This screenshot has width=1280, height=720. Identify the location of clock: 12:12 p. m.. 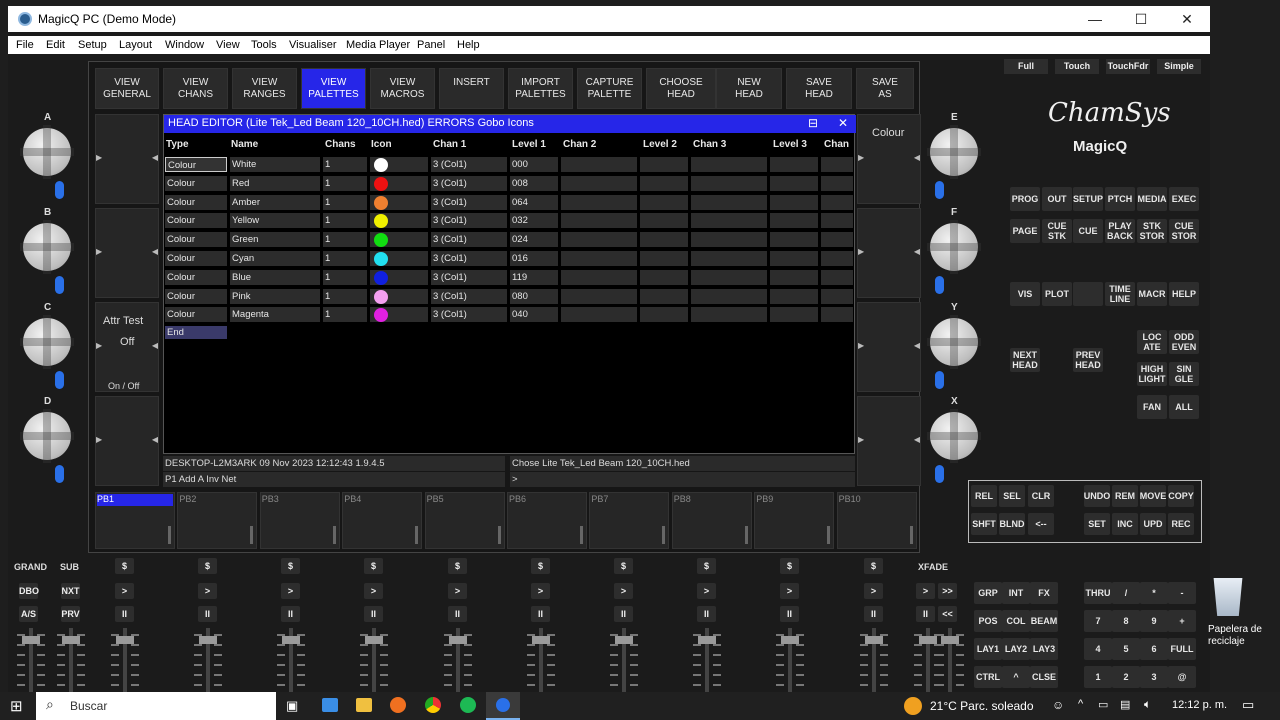
(1199, 705).